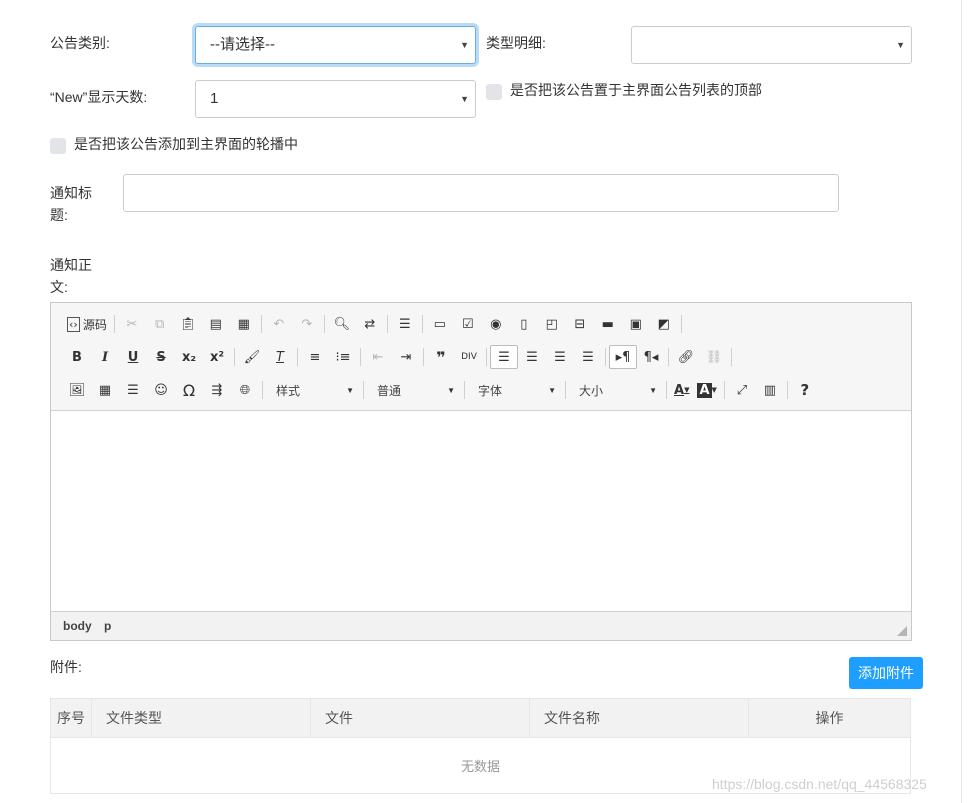 The image size is (967, 803). Describe the element at coordinates (71, 265) in the screenshot. I see `body-label-line1: 通知正` at that location.